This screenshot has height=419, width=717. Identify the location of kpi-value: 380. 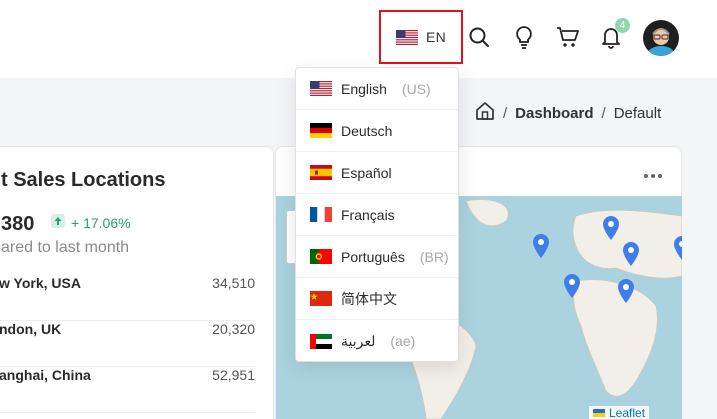
(18, 224).